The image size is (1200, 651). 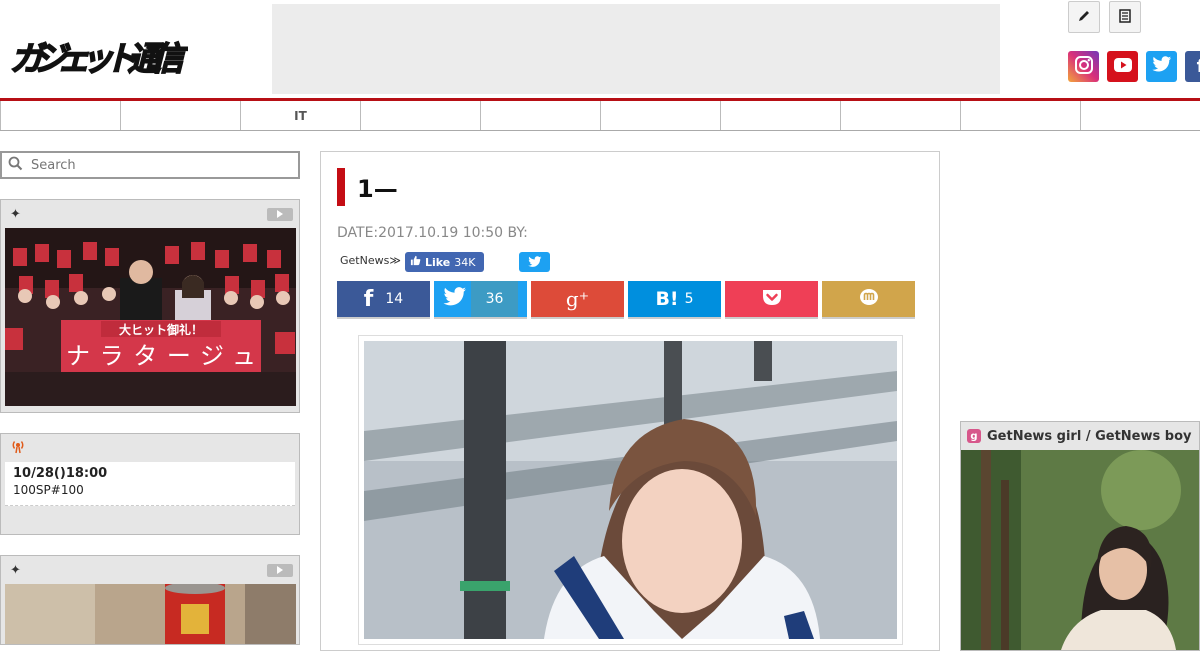 I want to click on live-program-item: 10/28()18:00 100SP#100, so click(x=150, y=484).